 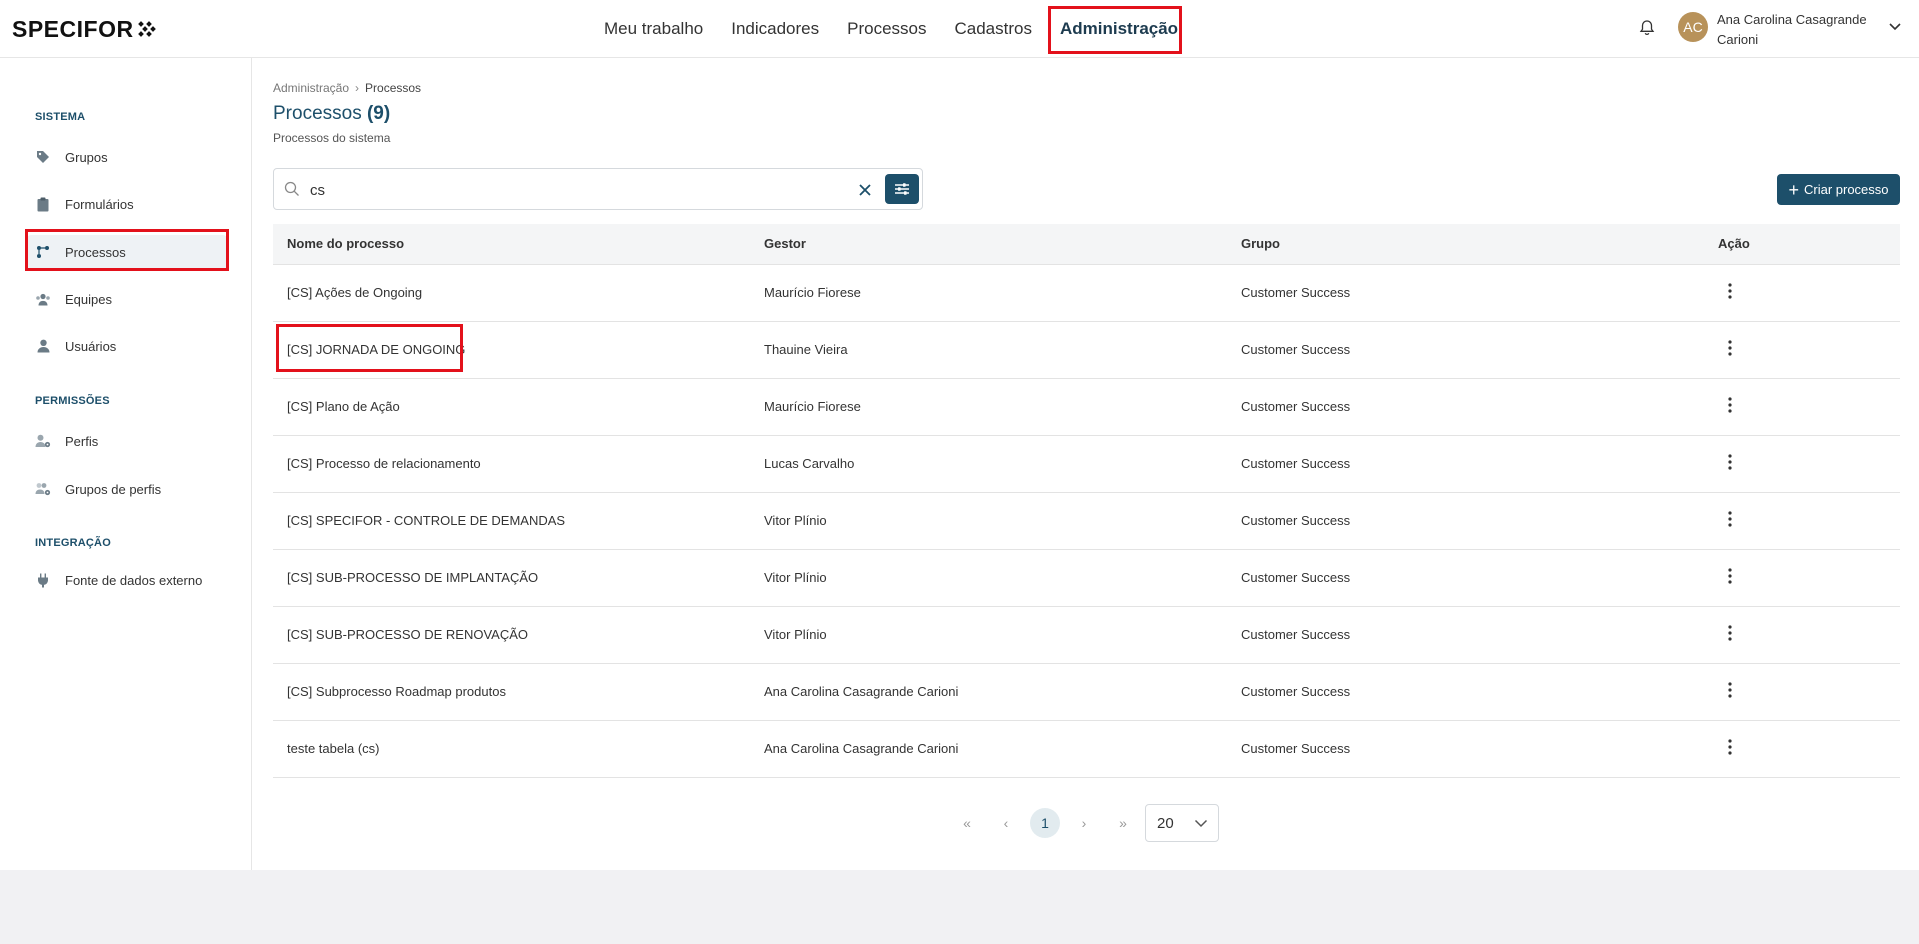 What do you see at coordinates (1693, 27) in the screenshot?
I see `avatar: AC` at bounding box center [1693, 27].